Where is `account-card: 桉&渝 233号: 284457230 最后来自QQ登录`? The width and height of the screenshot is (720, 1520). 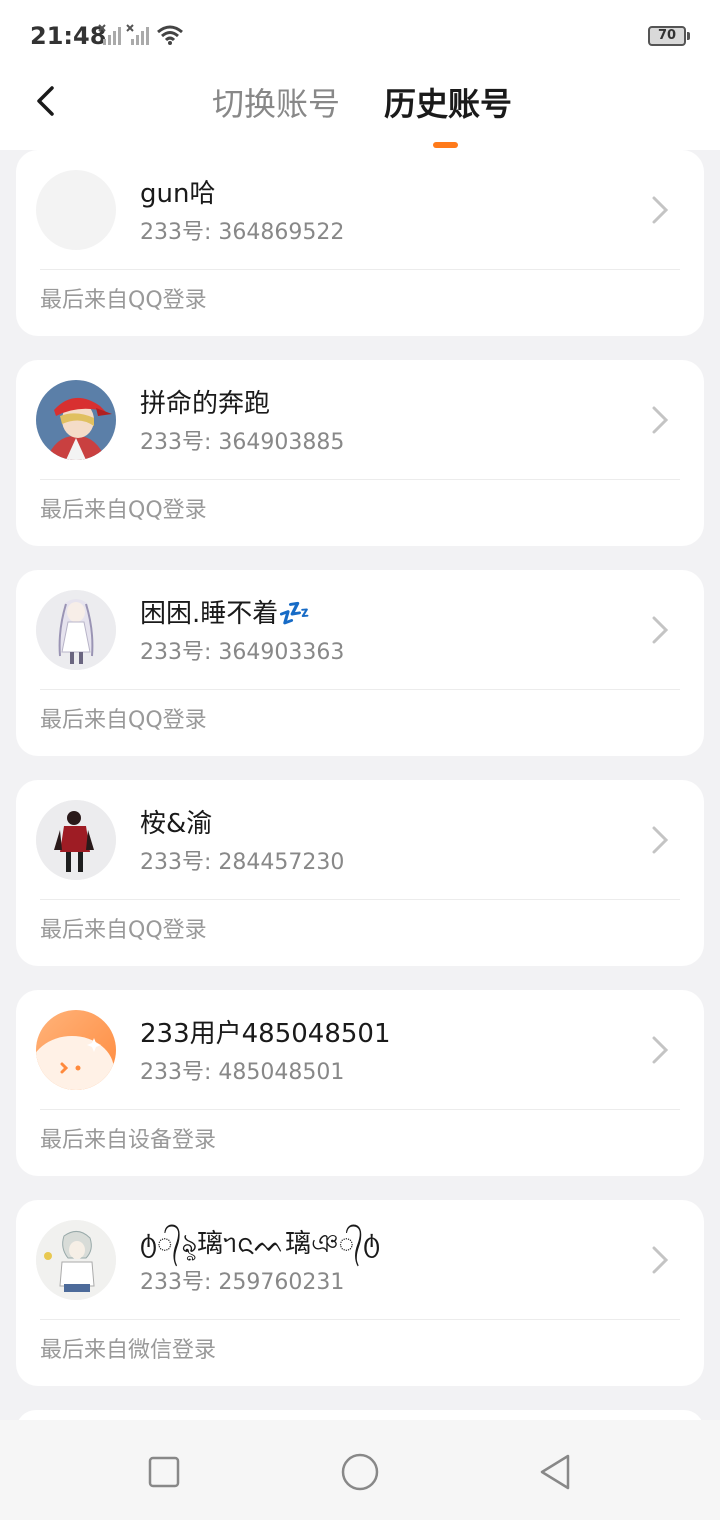 account-card: 桉&渝 233号: 284457230 最后来自QQ登录 is located at coordinates (360, 873).